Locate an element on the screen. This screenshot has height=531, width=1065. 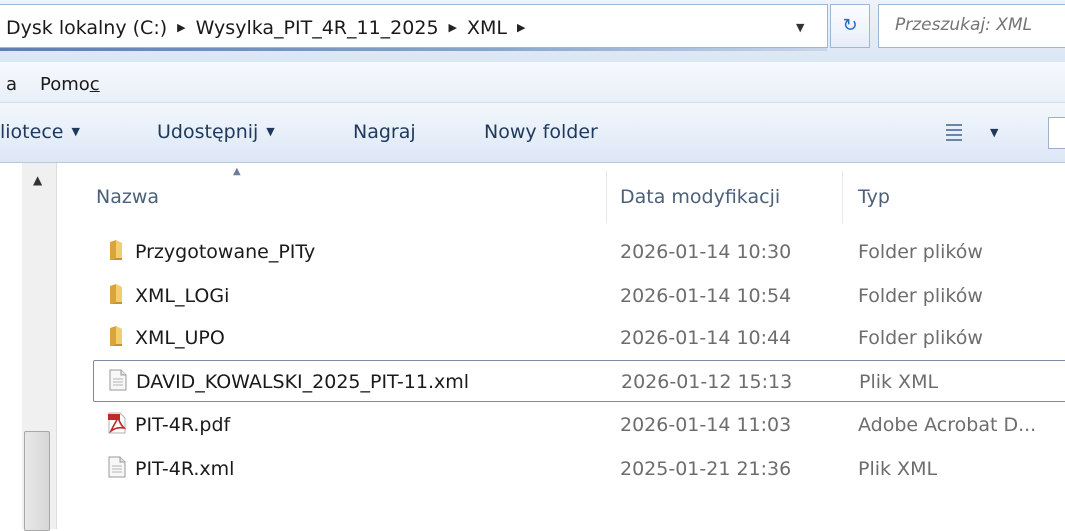
refresh-button: ↻ is located at coordinates (850, 26).